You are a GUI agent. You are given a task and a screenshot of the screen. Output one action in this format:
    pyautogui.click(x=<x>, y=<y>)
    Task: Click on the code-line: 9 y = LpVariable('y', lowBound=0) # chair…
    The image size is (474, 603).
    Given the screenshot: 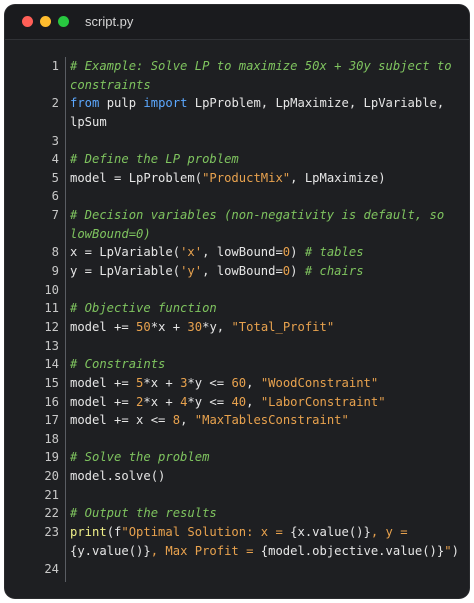 What is the action you would take?
    pyautogui.click(x=237, y=271)
    